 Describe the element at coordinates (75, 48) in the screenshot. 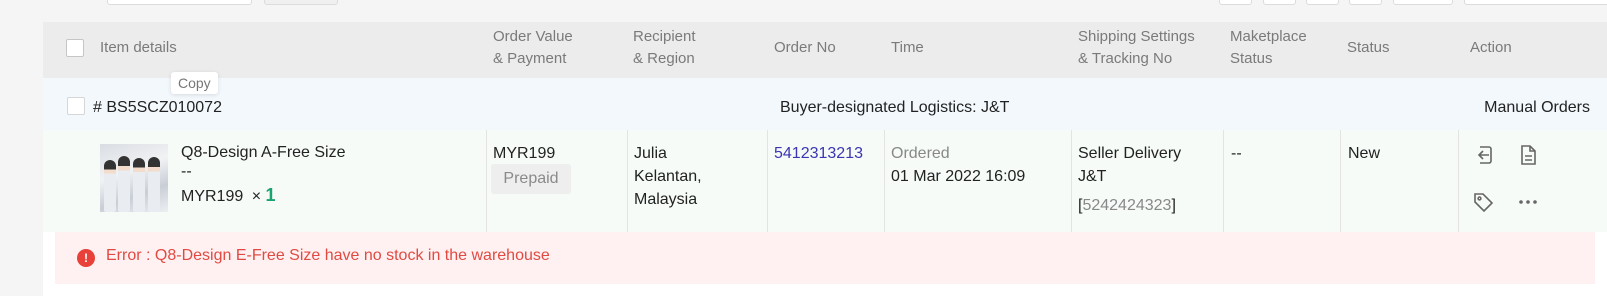

I see `select-all-checkbox` at that location.